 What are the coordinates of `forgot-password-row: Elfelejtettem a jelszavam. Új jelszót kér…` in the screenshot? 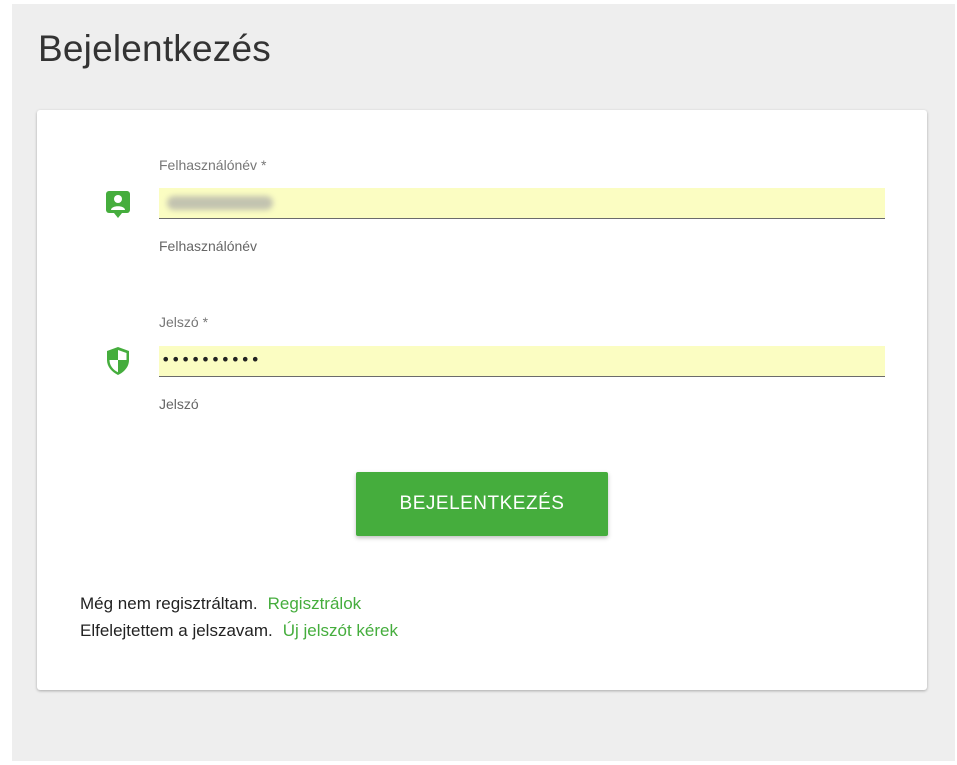 It's located at (239, 631).